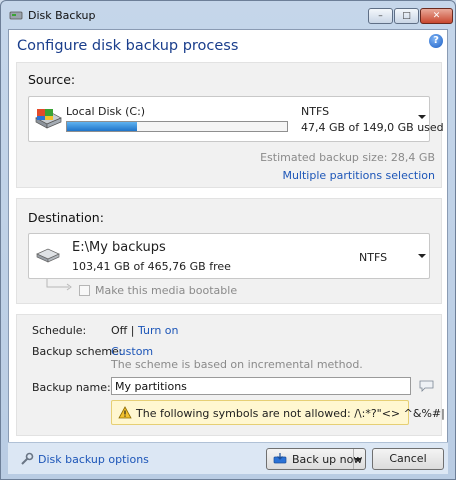 The height and width of the screenshot is (480, 456). I want to click on connector-arrow-icon, so click(59, 285).